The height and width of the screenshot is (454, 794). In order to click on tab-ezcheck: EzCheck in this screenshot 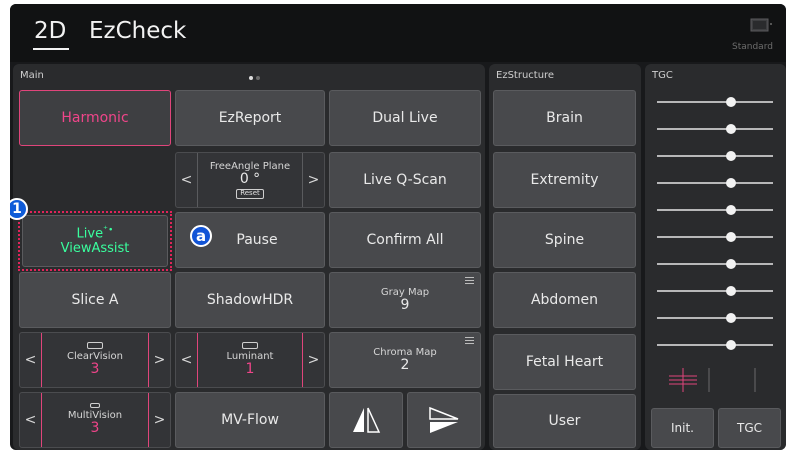, I will do `click(137, 31)`.